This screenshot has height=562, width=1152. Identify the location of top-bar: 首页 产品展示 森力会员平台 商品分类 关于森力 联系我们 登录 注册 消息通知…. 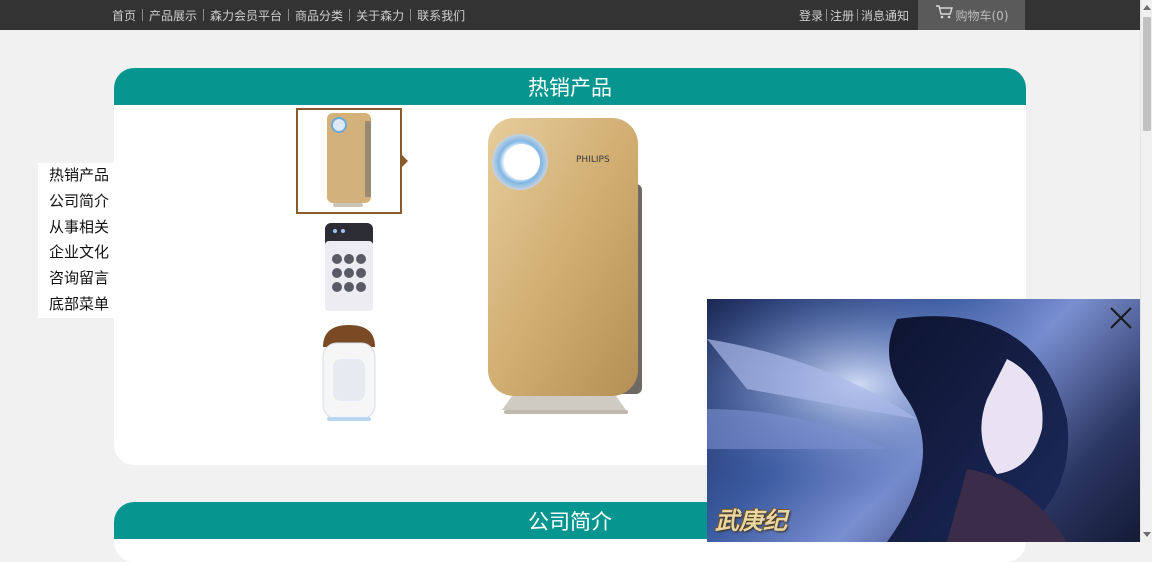
(570, 15).